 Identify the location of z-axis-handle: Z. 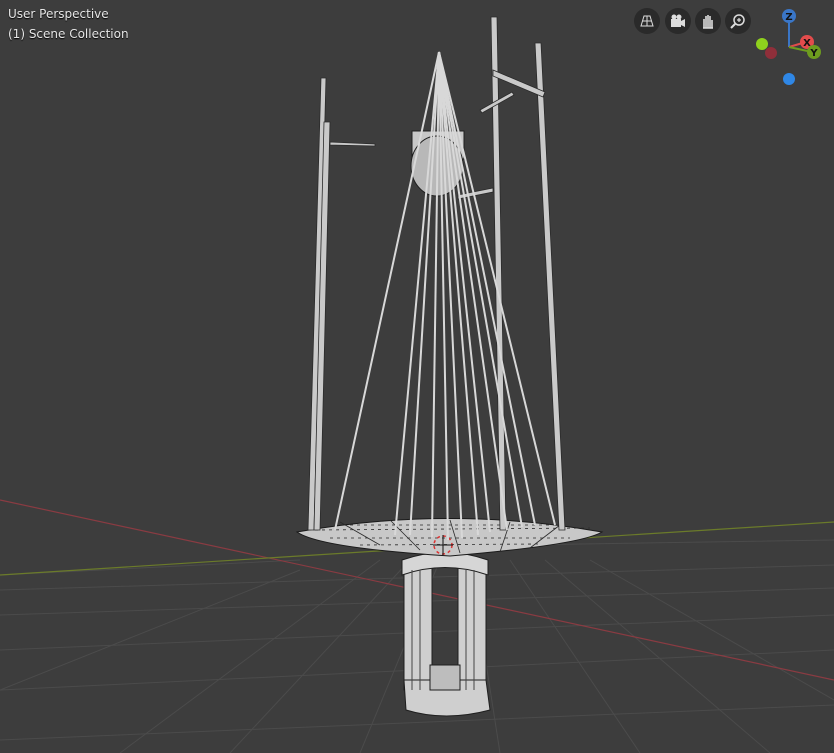
(789, 16).